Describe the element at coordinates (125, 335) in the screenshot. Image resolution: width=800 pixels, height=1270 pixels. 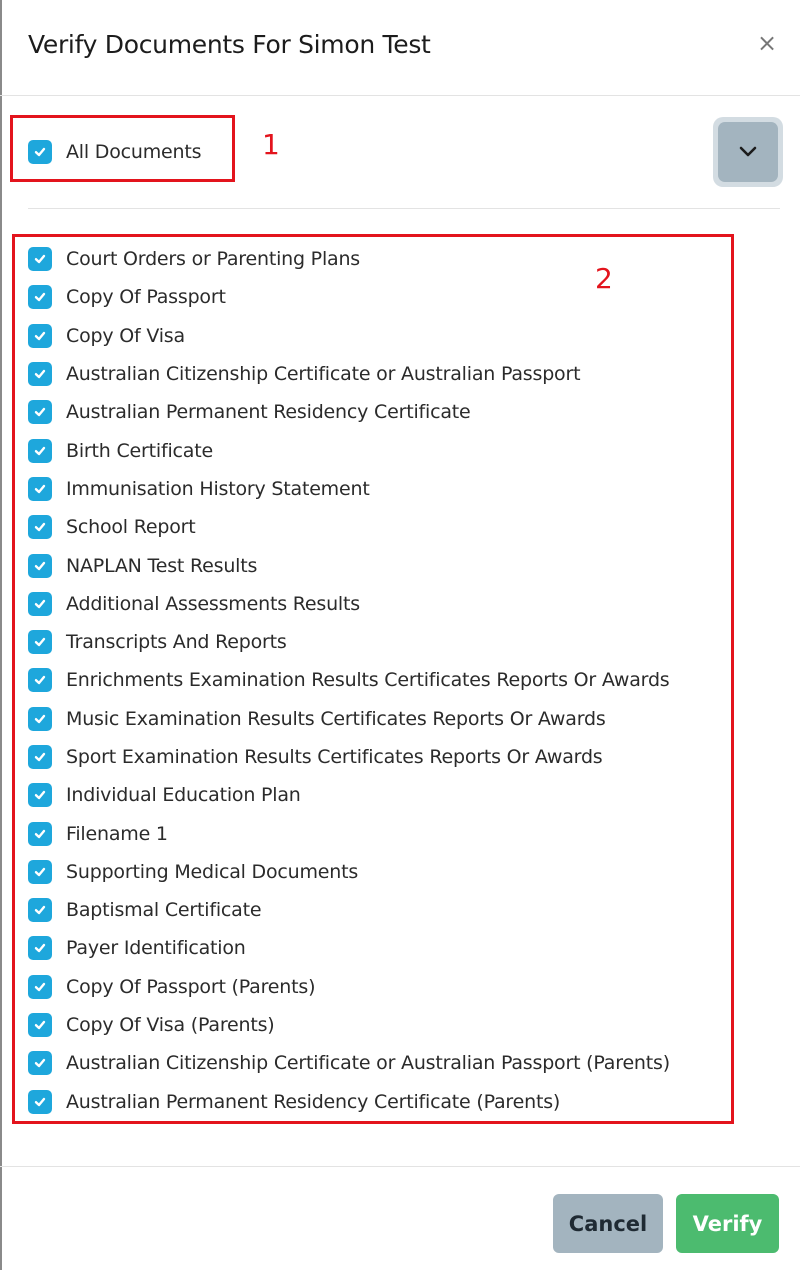
I see `document-label: Copy Of Visa` at that location.